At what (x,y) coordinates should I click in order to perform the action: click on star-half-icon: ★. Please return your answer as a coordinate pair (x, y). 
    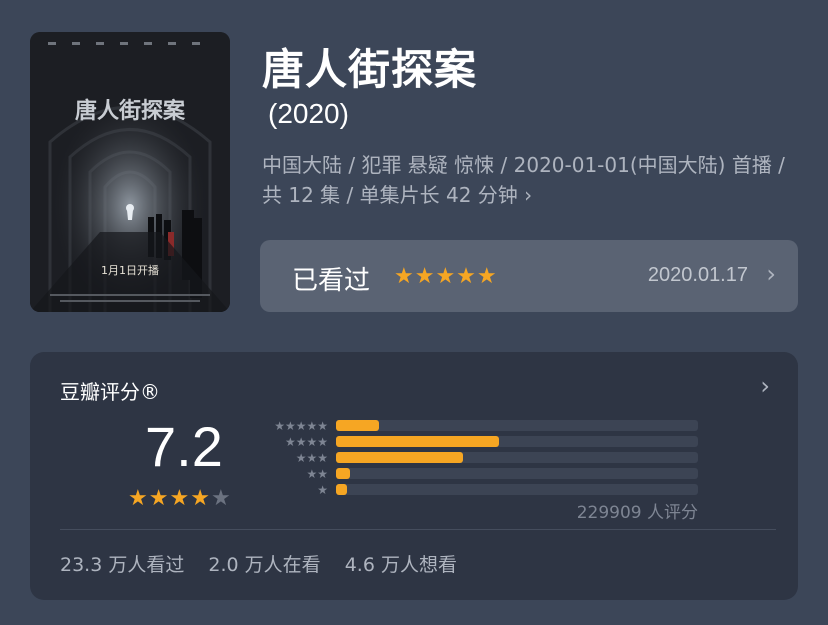
    Looking at the image, I should click on (200, 498).